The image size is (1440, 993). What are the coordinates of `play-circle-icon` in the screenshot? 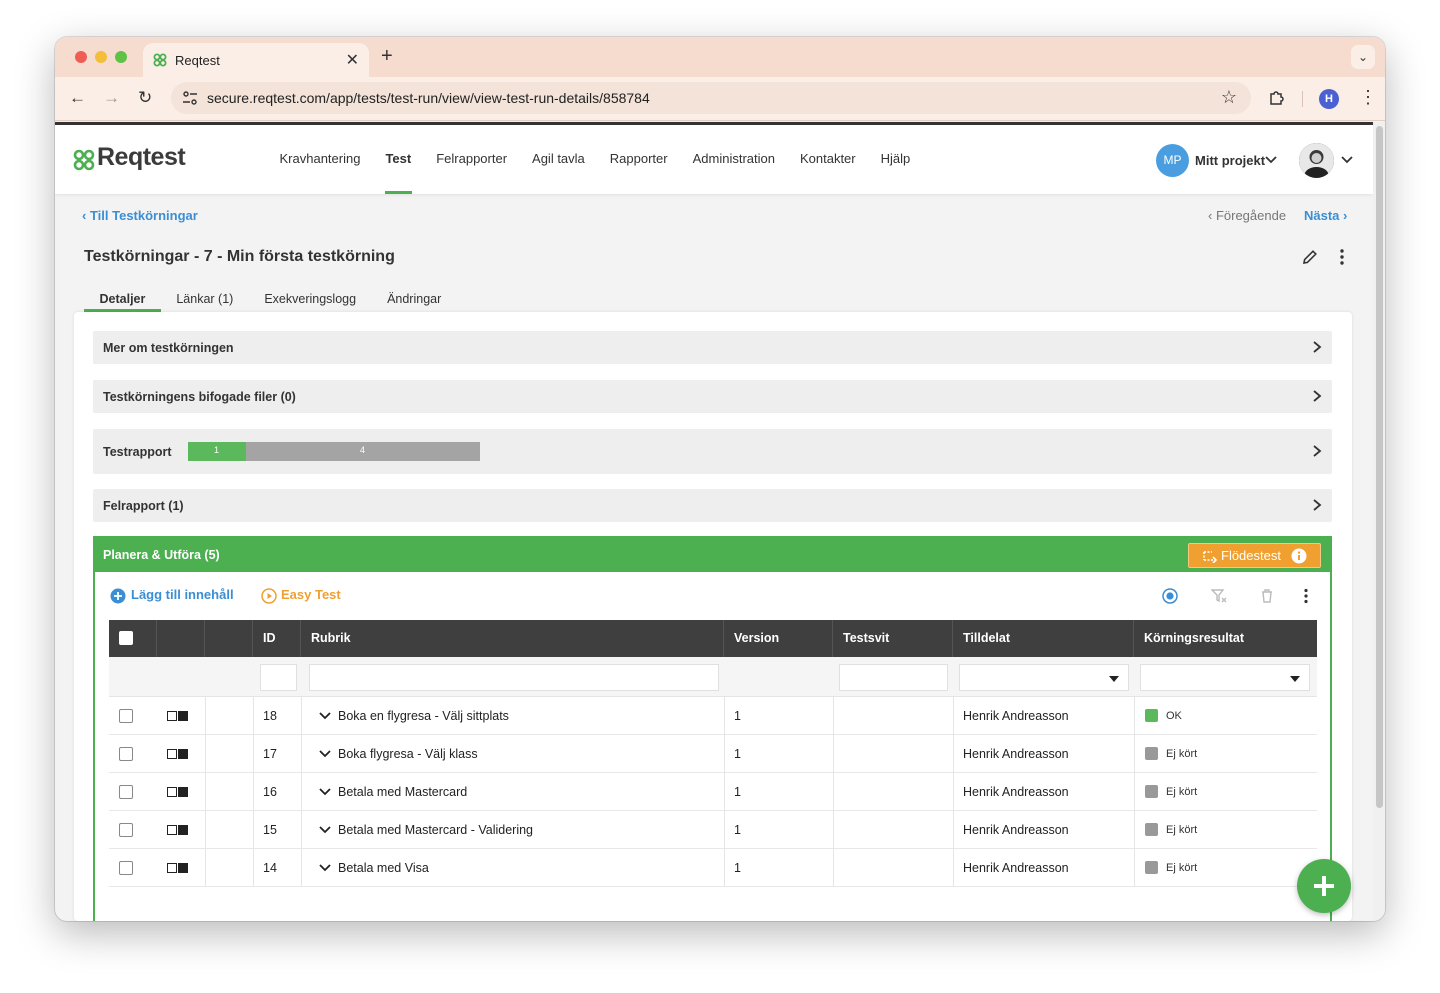 It's located at (269, 596).